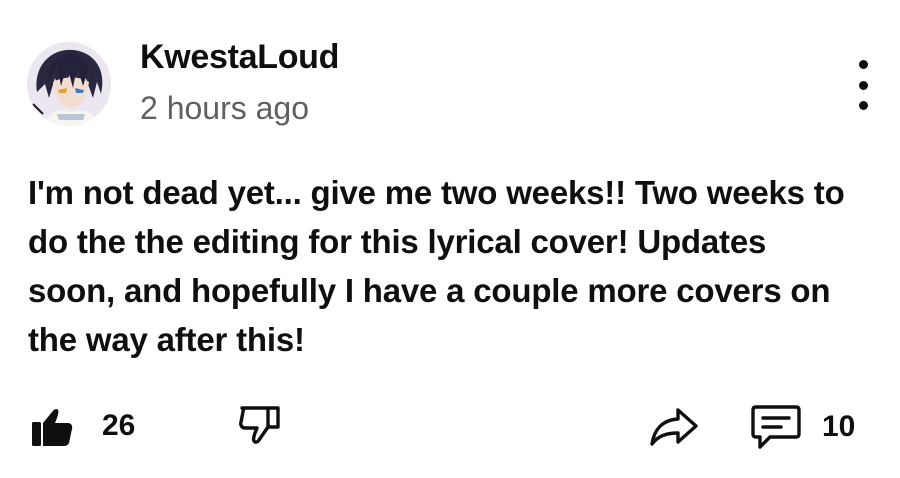  I want to click on more-options-button, so click(863, 85).